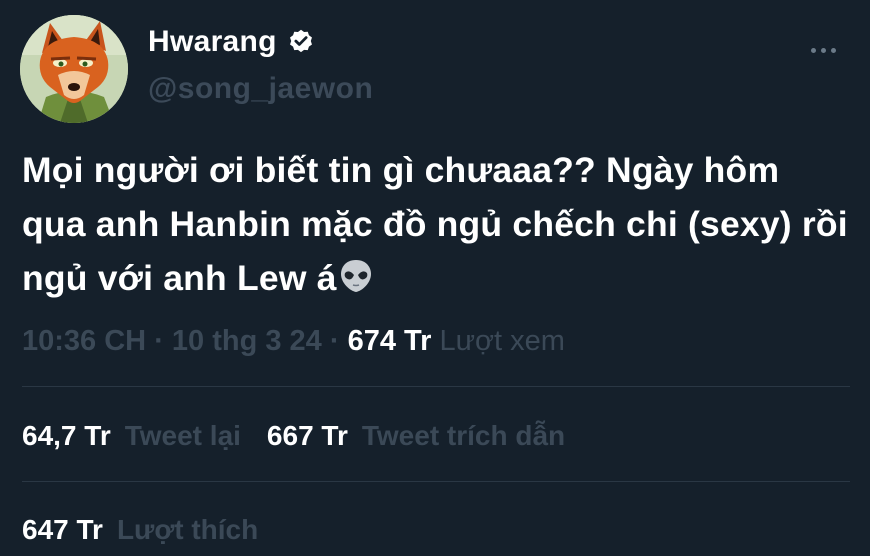 Image resolution: width=870 pixels, height=556 pixels. I want to click on engagement-row: 64,7 Tr Tweet lại 667 Tr Tweet trích dẫn, so click(293, 436).